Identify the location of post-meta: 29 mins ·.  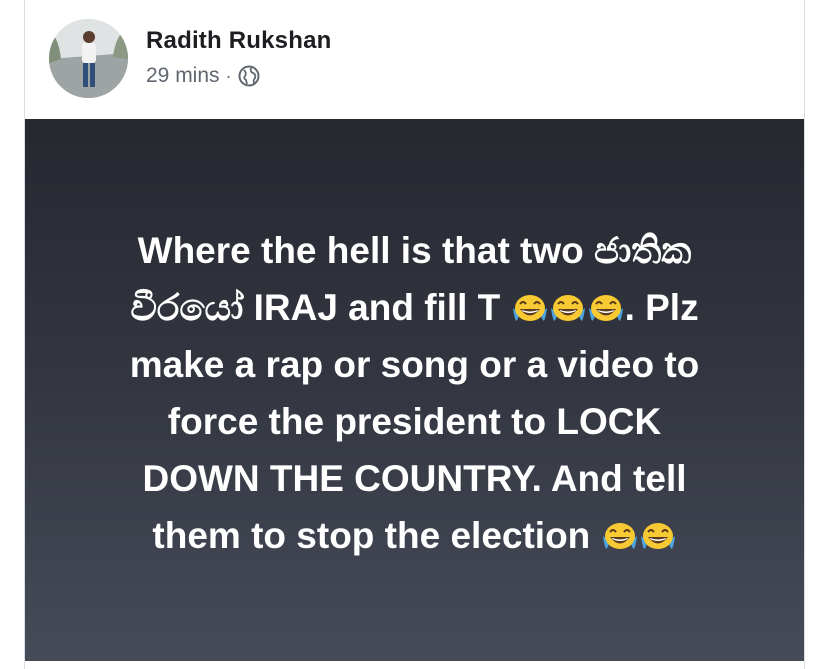
(203, 76).